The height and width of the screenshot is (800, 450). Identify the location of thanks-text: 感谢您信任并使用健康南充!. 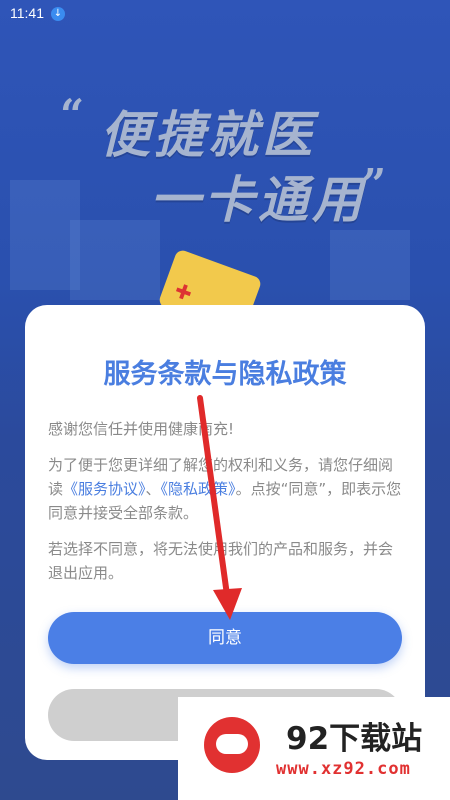
(141, 429).